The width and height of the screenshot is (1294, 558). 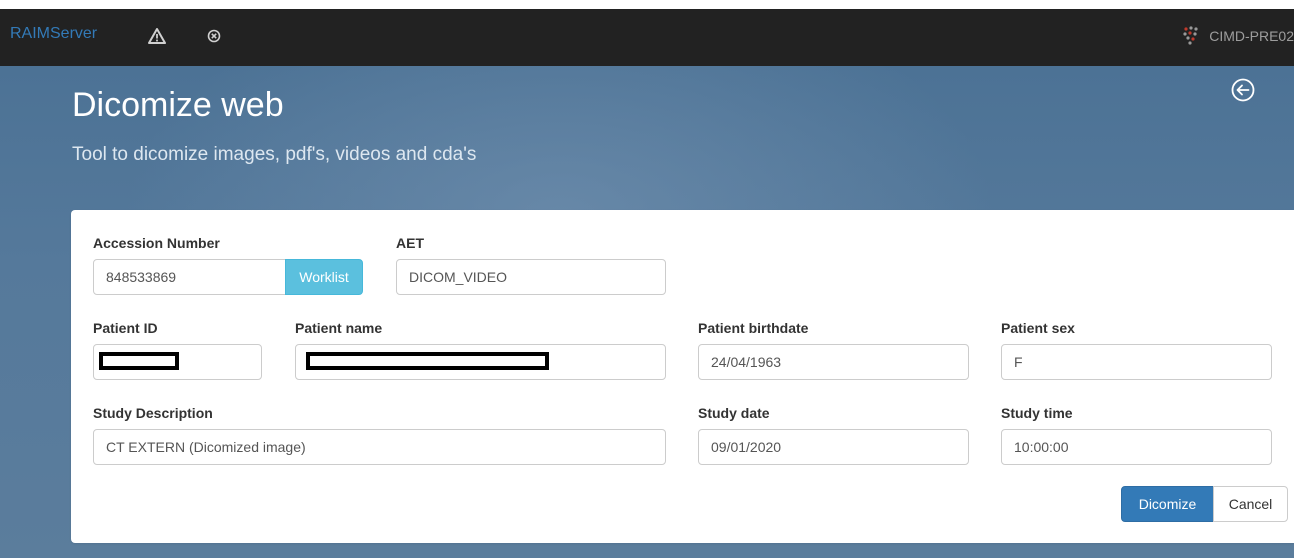 What do you see at coordinates (531, 277) in the screenshot?
I see `aet-input` at bounding box center [531, 277].